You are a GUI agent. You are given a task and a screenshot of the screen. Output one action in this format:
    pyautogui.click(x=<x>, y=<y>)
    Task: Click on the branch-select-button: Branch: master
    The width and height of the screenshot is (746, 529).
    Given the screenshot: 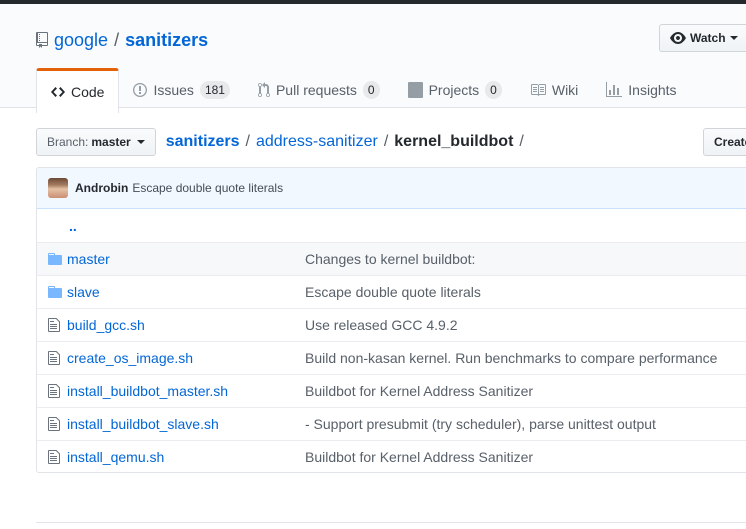 What is the action you would take?
    pyautogui.click(x=96, y=142)
    